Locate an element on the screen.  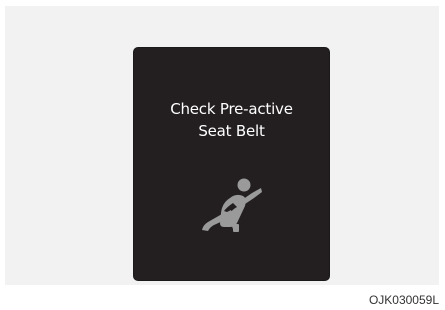
warning-message-line-2: Seat Belt is located at coordinates (231, 131).